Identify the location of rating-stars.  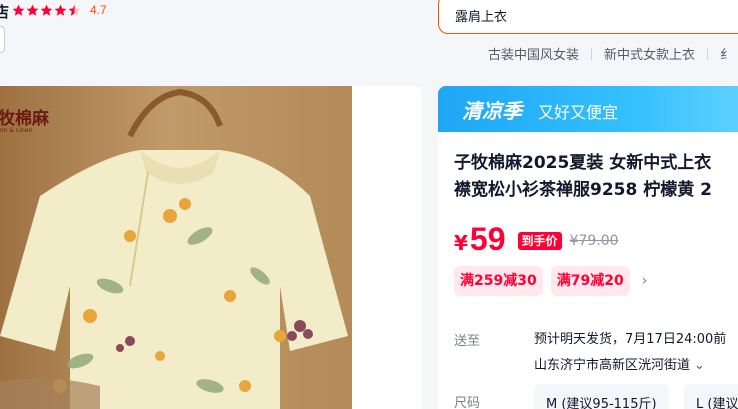
(46, 10).